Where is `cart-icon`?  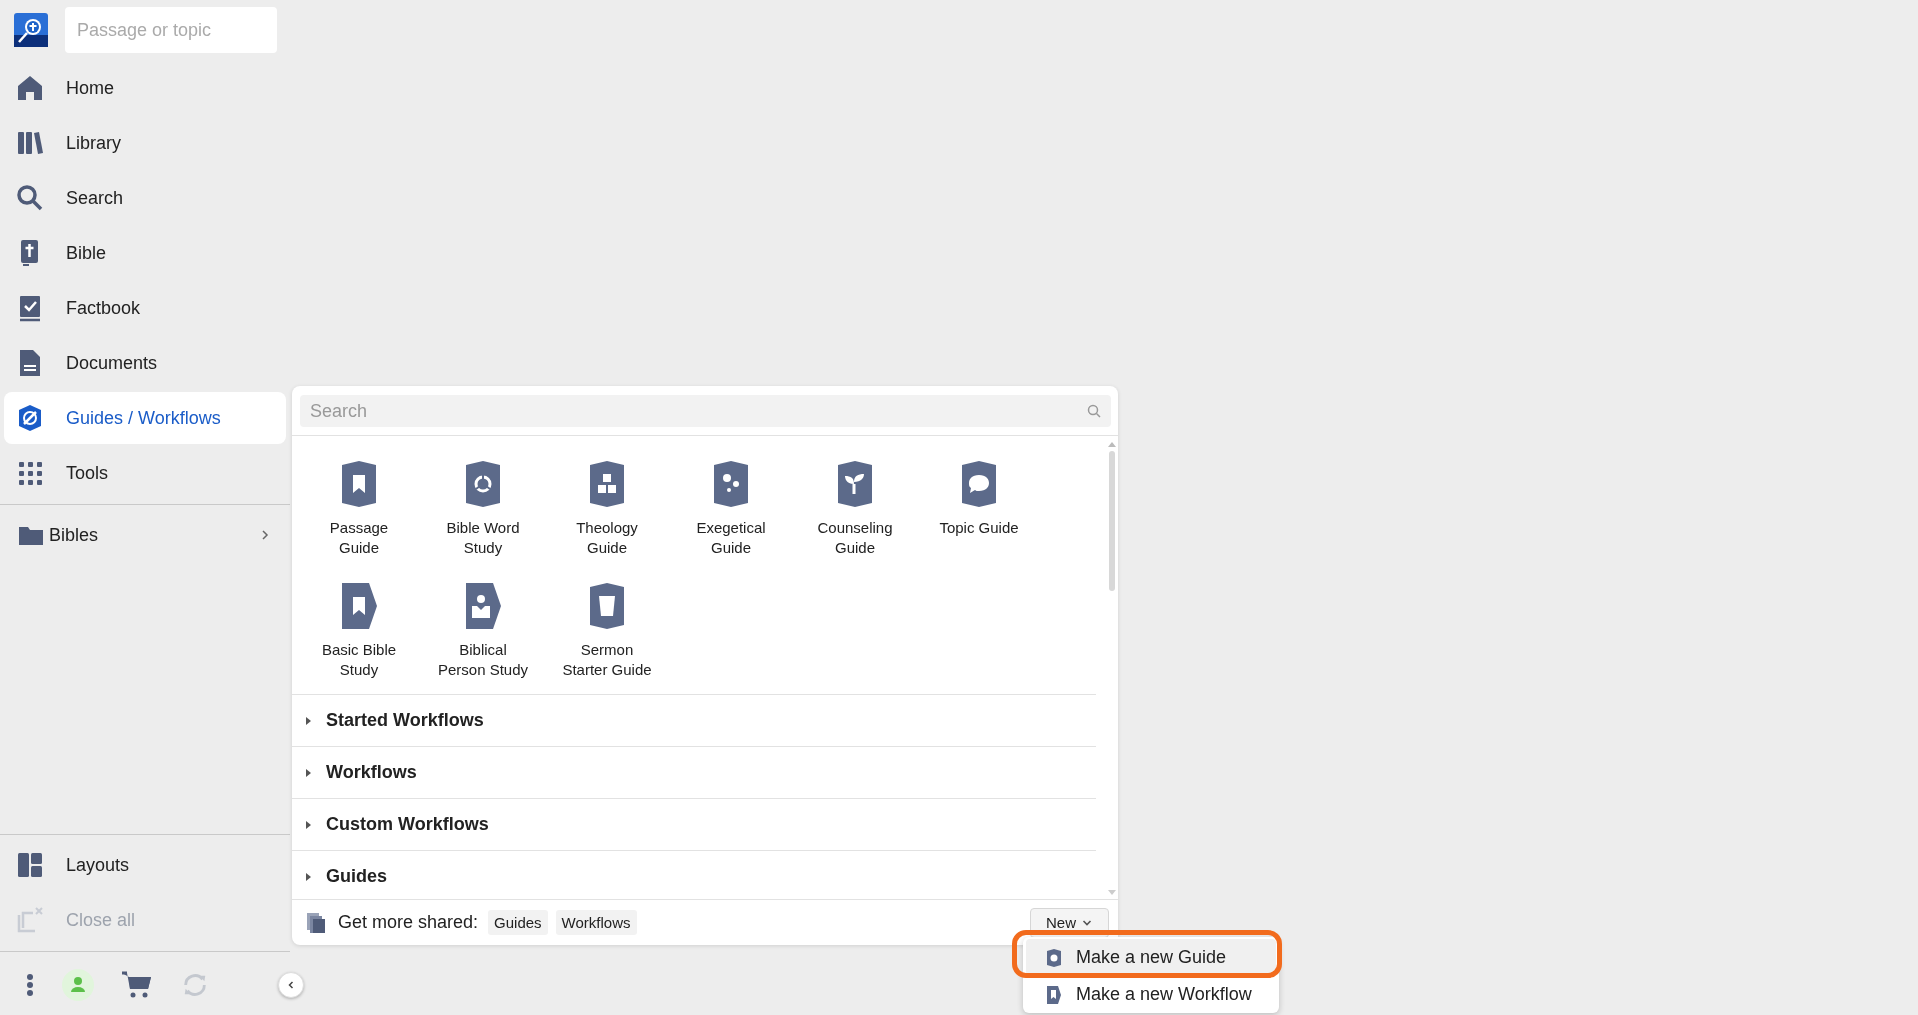
cart-icon is located at coordinates (137, 985).